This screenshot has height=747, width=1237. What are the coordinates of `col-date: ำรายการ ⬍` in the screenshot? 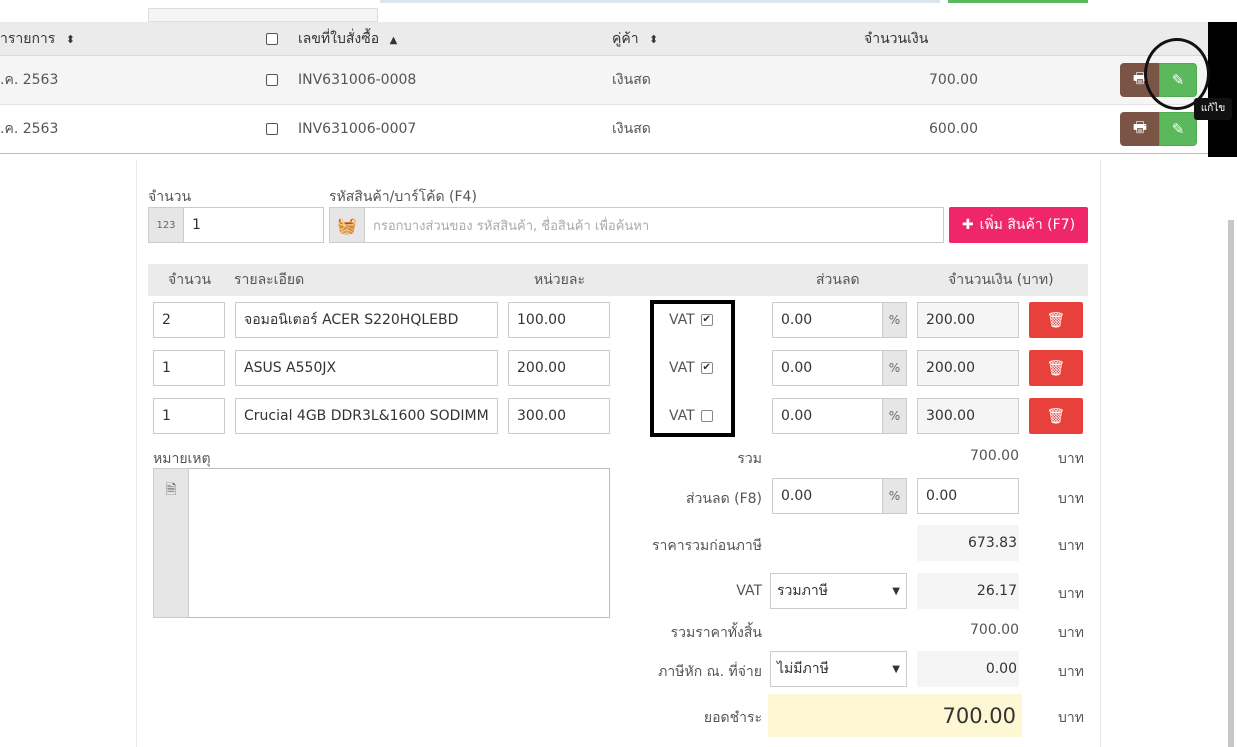 It's located at (37, 39).